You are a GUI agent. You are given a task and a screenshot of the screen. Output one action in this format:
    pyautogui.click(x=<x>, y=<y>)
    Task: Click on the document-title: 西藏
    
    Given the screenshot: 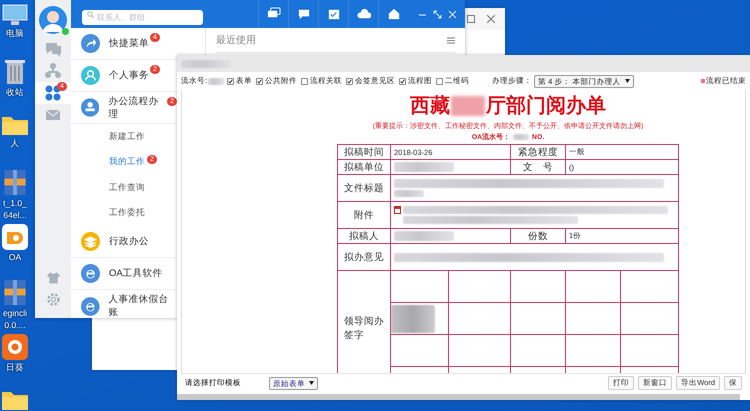 What is the action you would take?
    pyautogui.click(x=430, y=106)
    